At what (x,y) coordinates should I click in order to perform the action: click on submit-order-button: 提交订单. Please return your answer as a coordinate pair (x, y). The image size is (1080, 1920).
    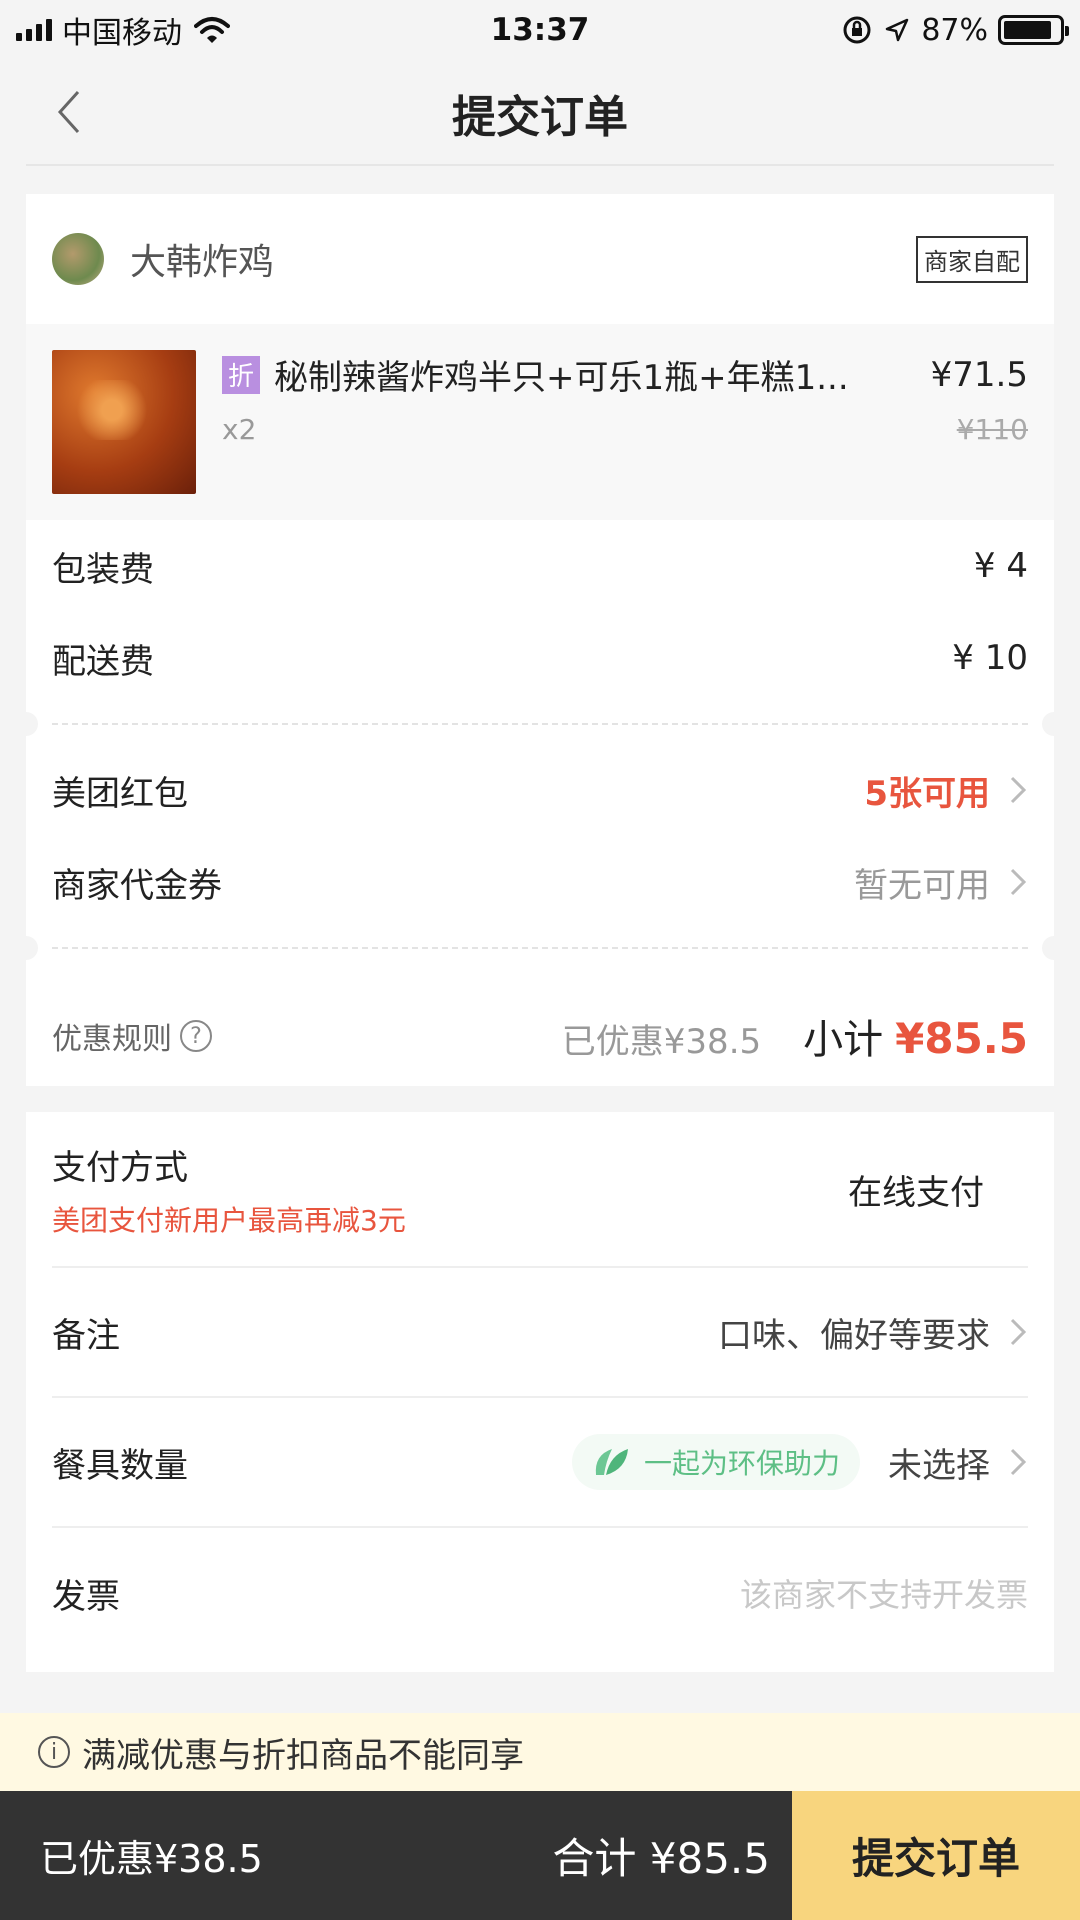
    Looking at the image, I should click on (936, 1855).